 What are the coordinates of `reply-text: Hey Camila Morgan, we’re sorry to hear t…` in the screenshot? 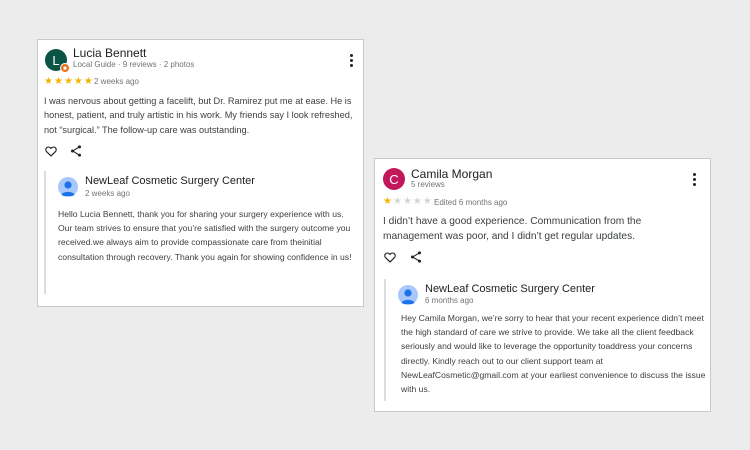 It's located at (553, 354).